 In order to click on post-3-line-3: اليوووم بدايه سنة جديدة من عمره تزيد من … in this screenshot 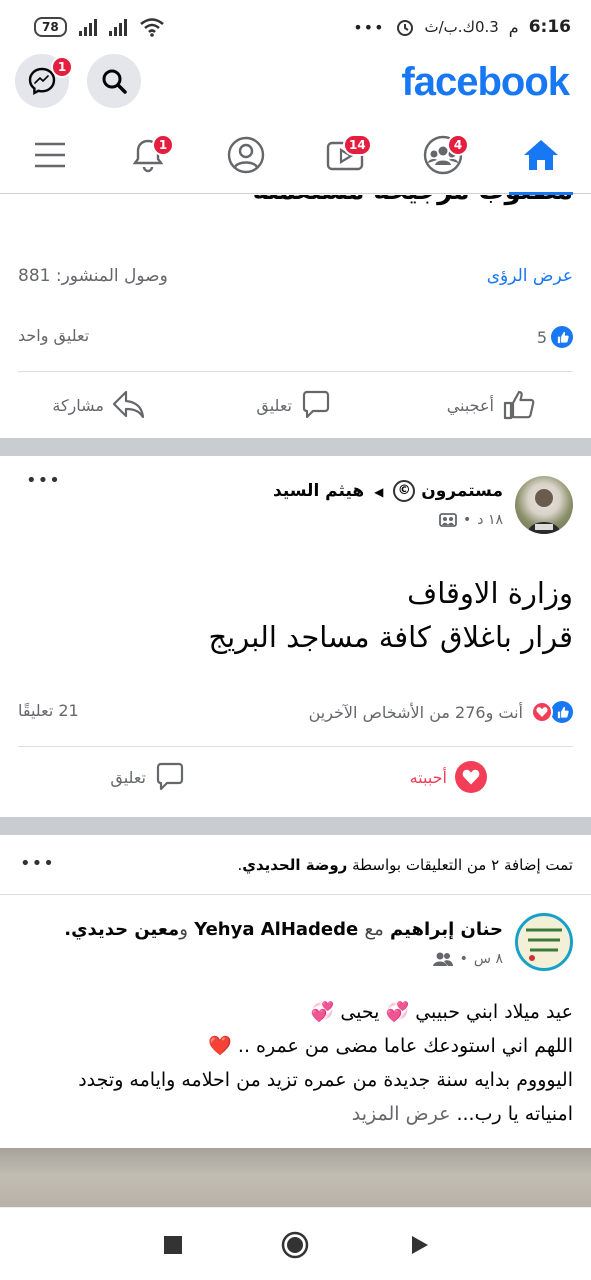, I will do `click(325, 1080)`.